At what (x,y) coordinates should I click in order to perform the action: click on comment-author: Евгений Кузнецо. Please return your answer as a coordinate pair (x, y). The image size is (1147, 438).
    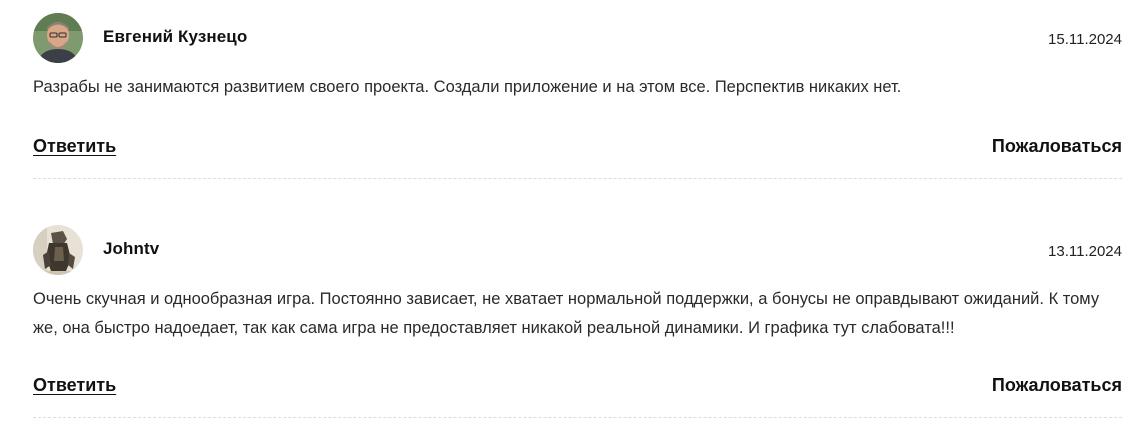
    Looking at the image, I should click on (175, 36).